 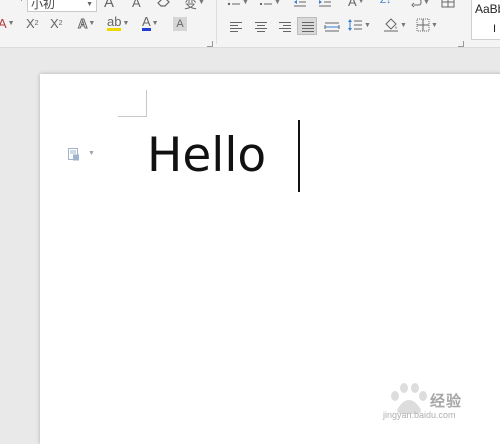 I want to click on align-center-button, so click(x=260, y=26).